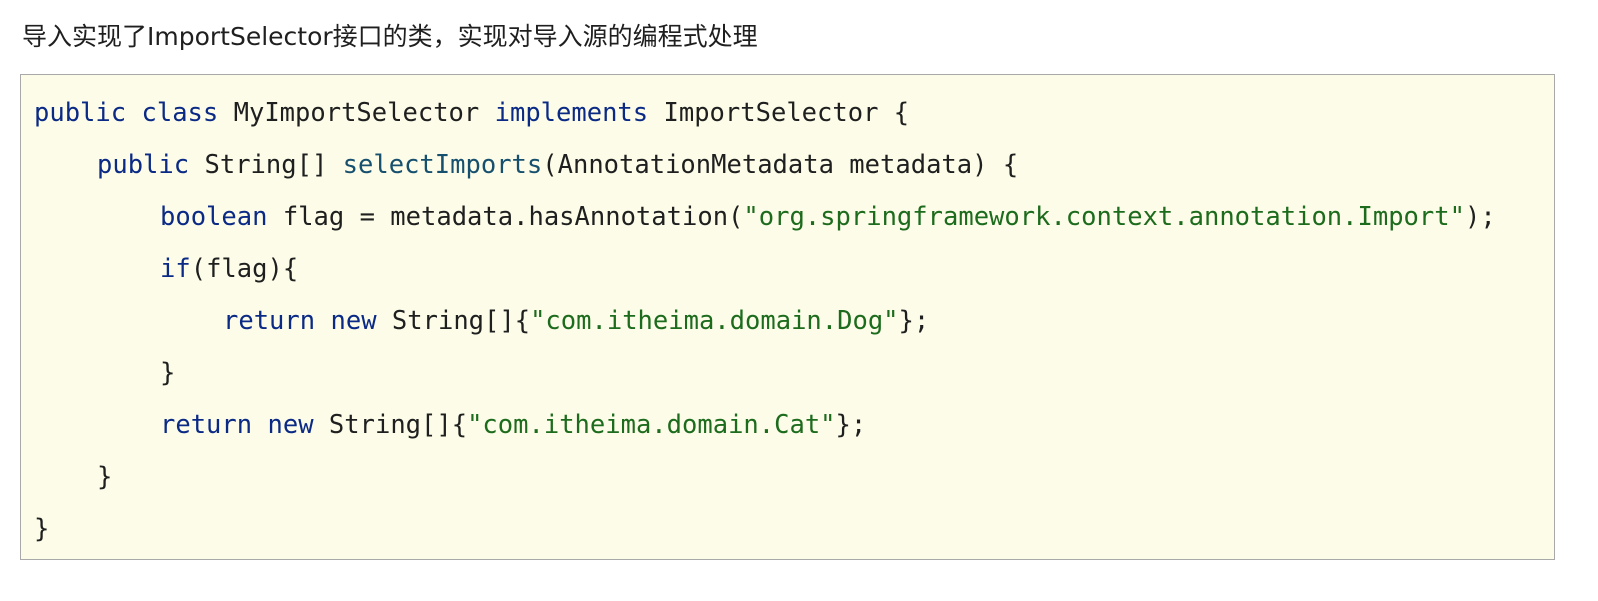 The width and height of the screenshot is (1598, 601). I want to click on string-literal: "com.itheima.domain.Dog", so click(714, 321).